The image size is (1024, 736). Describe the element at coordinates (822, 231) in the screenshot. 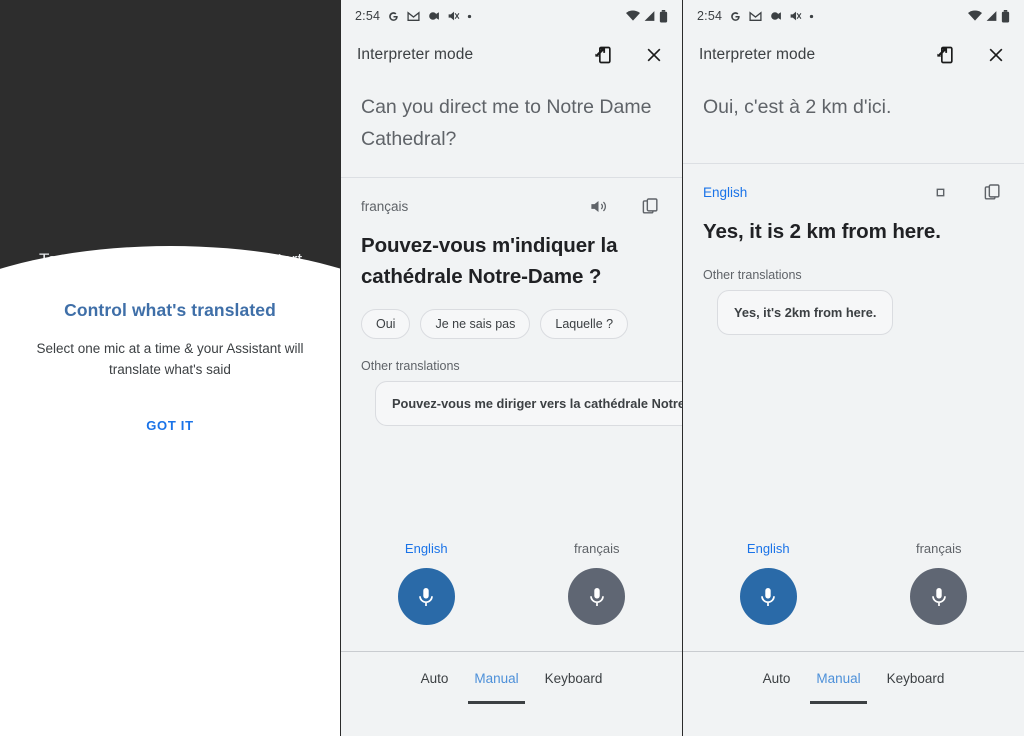

I see `translated-text: Yes, it is 2 km from here.` at that location.